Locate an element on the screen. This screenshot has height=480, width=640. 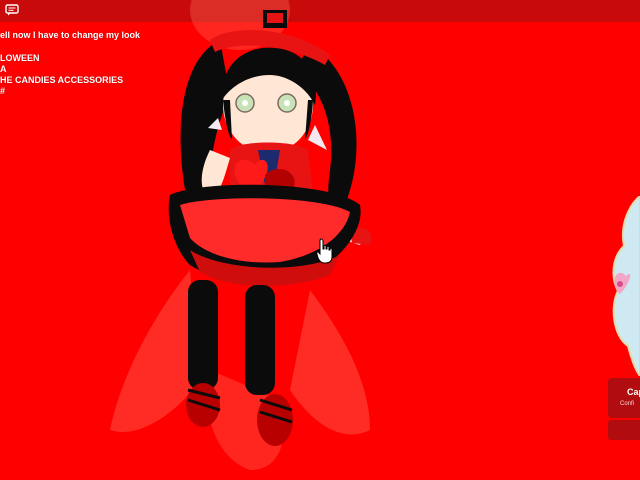
leg-right is located at coordinates (260, 340).